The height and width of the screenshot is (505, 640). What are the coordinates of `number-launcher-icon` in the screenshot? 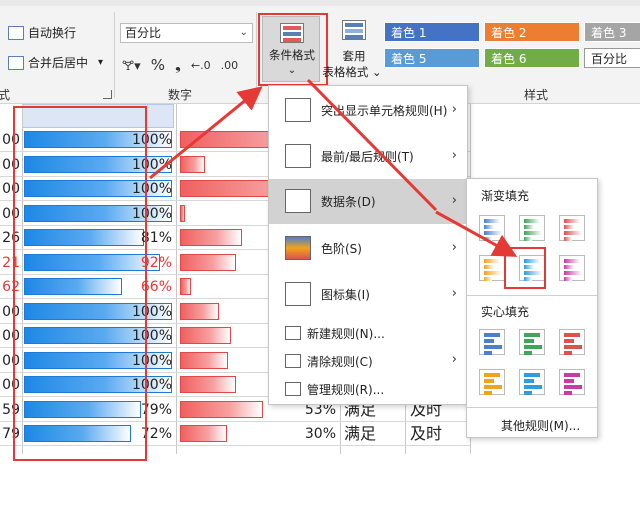 It's located at (248, 94).